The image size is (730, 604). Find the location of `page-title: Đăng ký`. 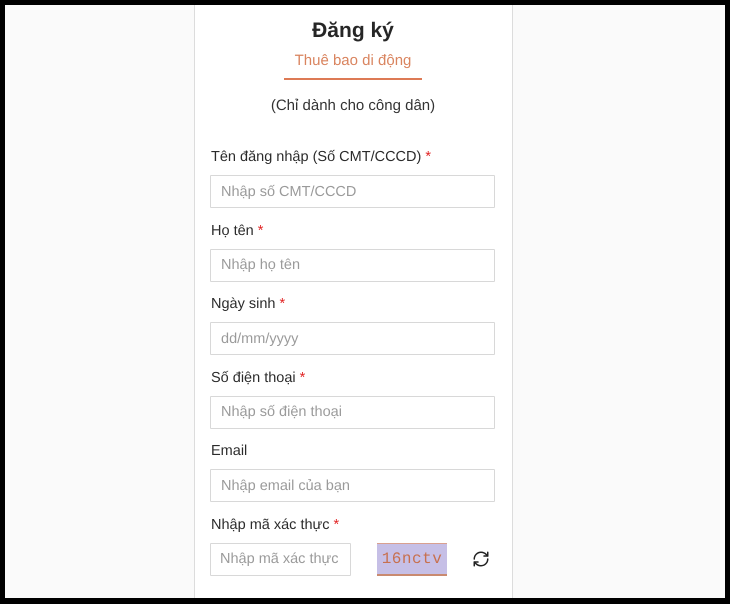

page-title: Đăng ký is located at coordinates (353, 31).